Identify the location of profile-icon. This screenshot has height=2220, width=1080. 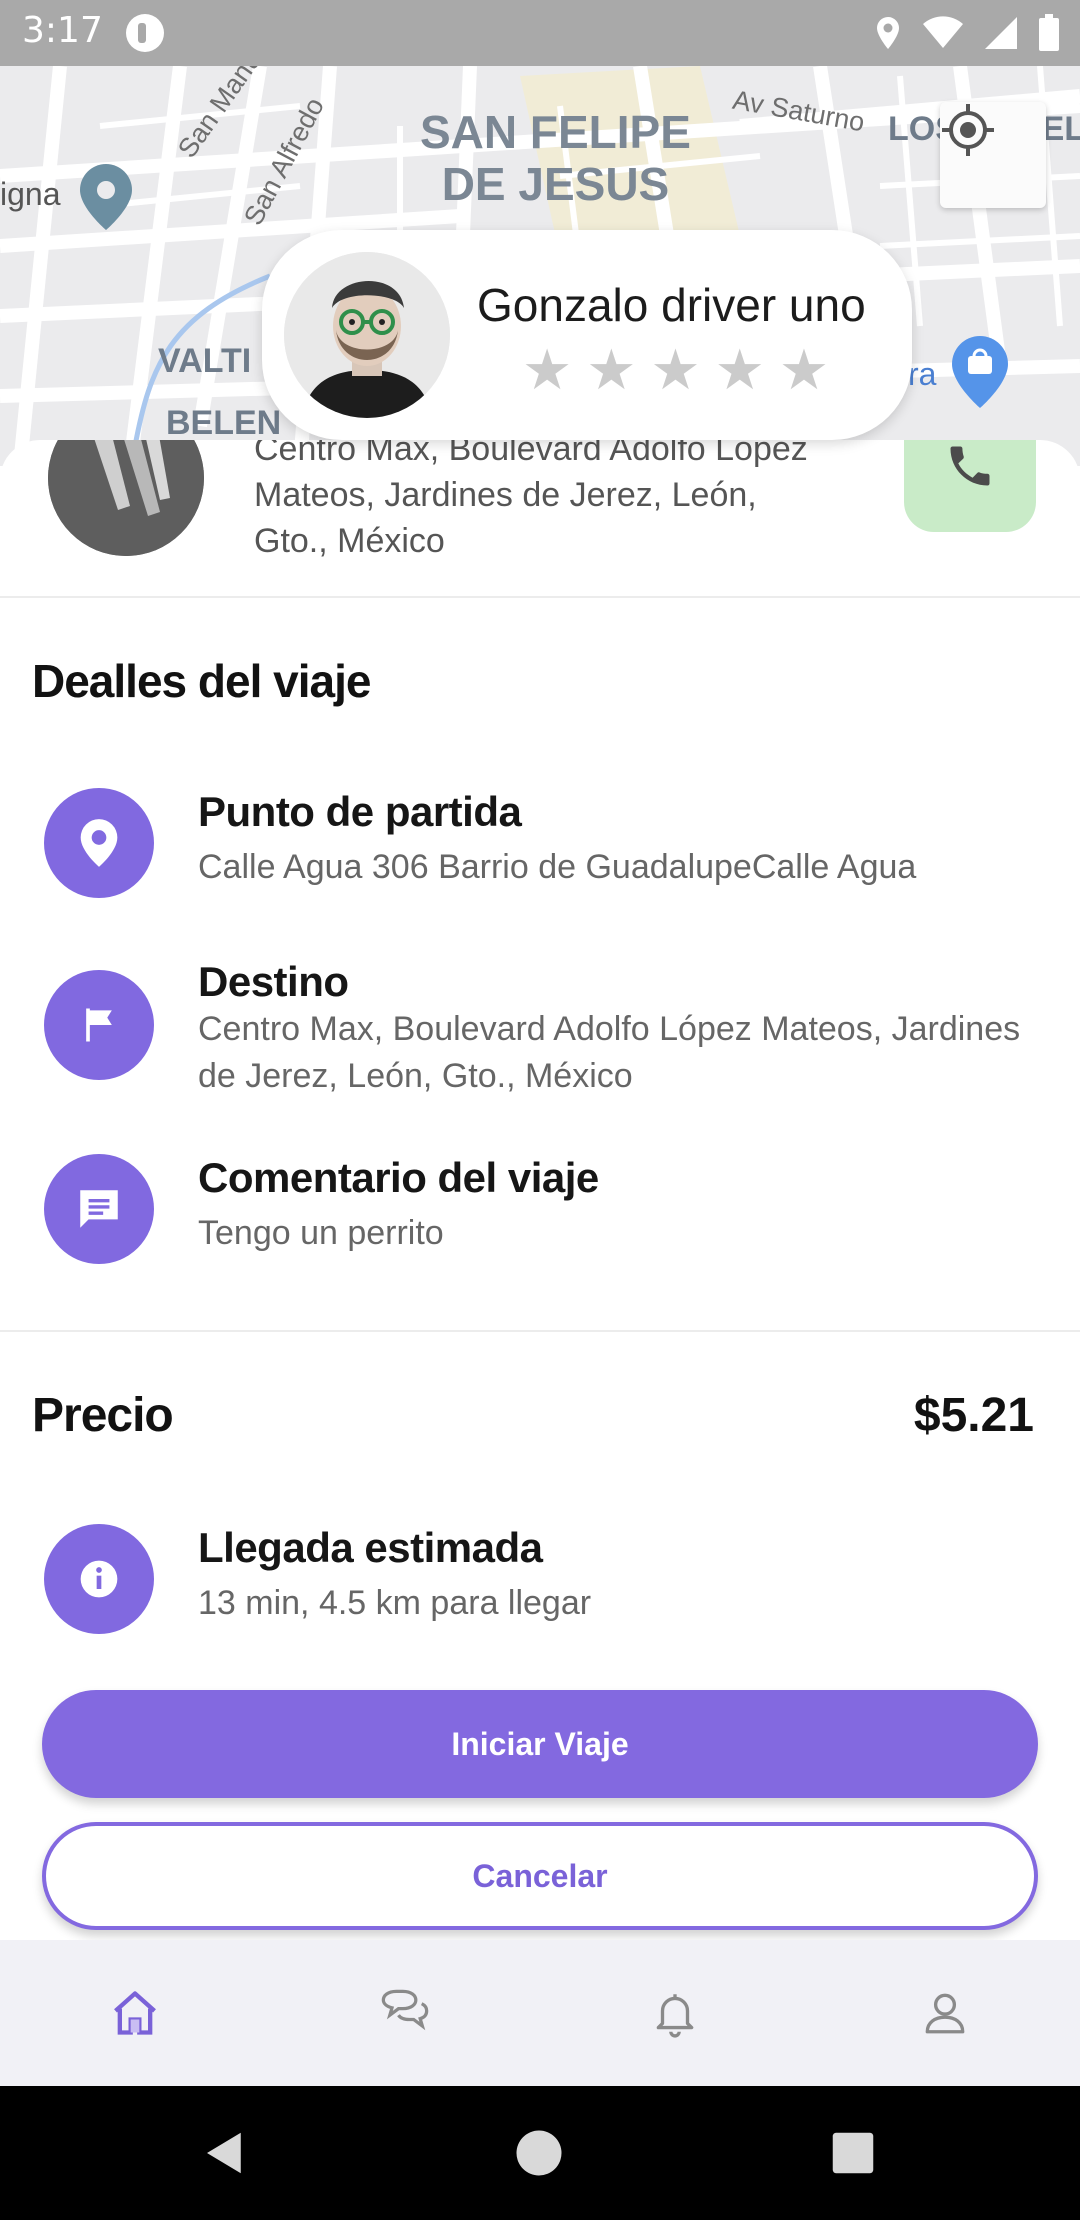
(945, 2013).